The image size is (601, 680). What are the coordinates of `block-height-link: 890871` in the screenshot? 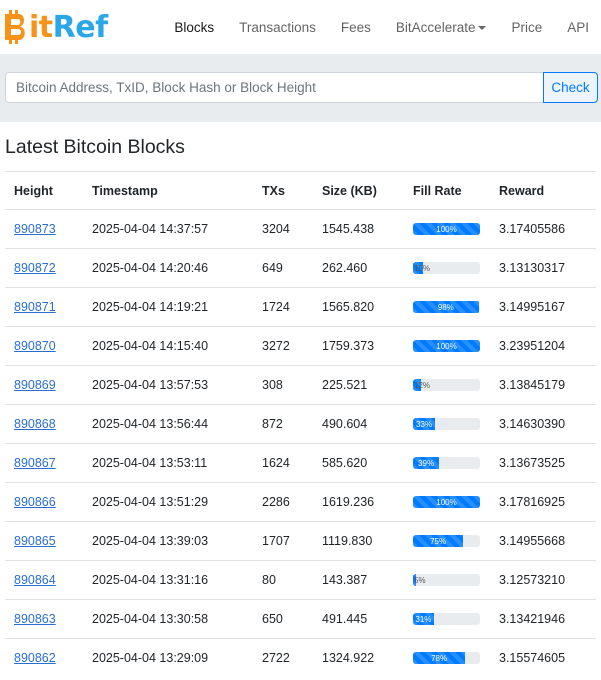 It's located at (35, 307).